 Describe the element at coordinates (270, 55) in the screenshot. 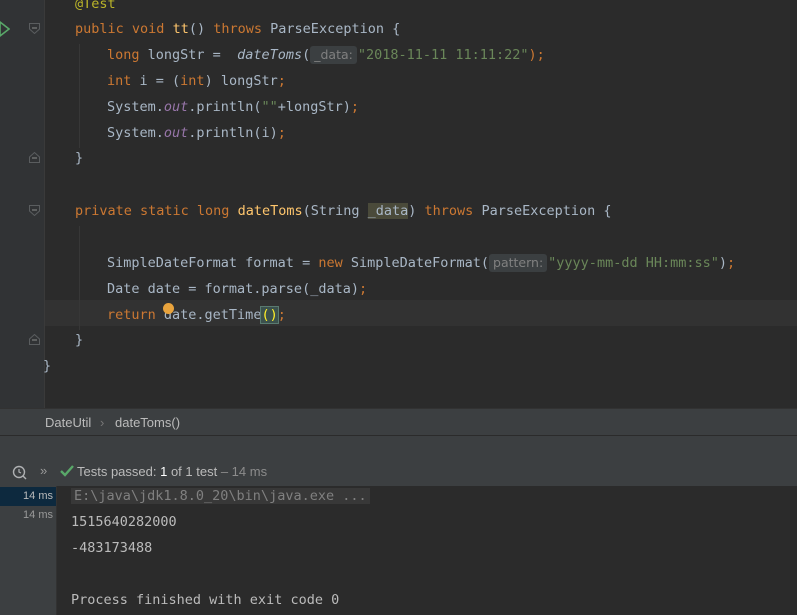

I see `method-call: dateToms` at that location.